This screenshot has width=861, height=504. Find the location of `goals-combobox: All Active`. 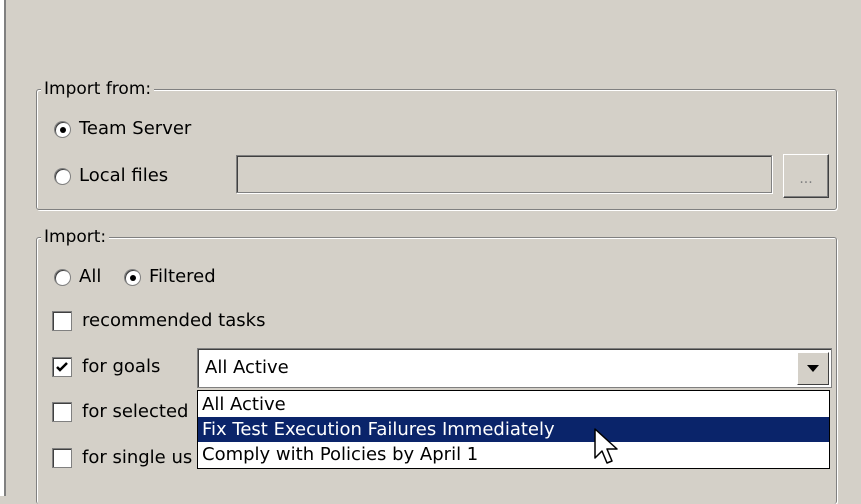

goals-combobox: All Active is located at coordinates (514, 368).